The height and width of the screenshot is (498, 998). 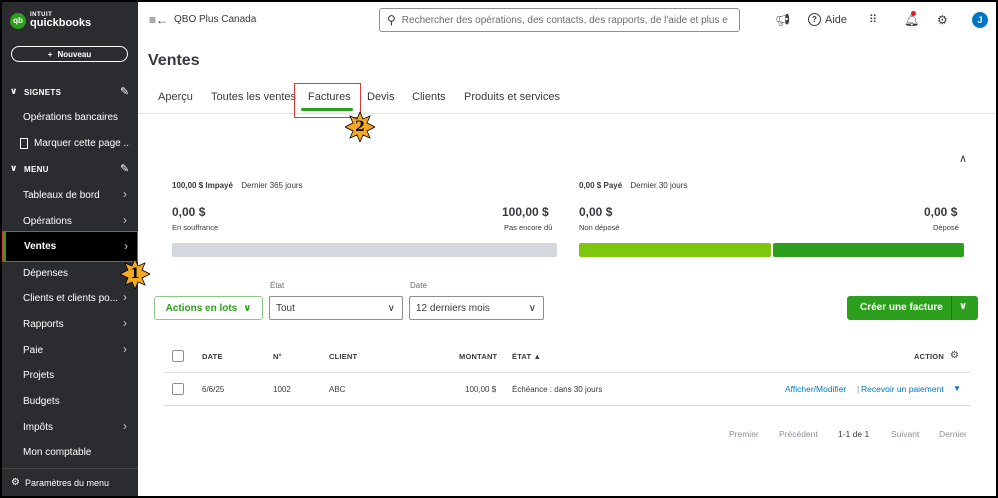 I want to click on batch-actions-button: Actions en lots ∨, so click(x=208, y=308).